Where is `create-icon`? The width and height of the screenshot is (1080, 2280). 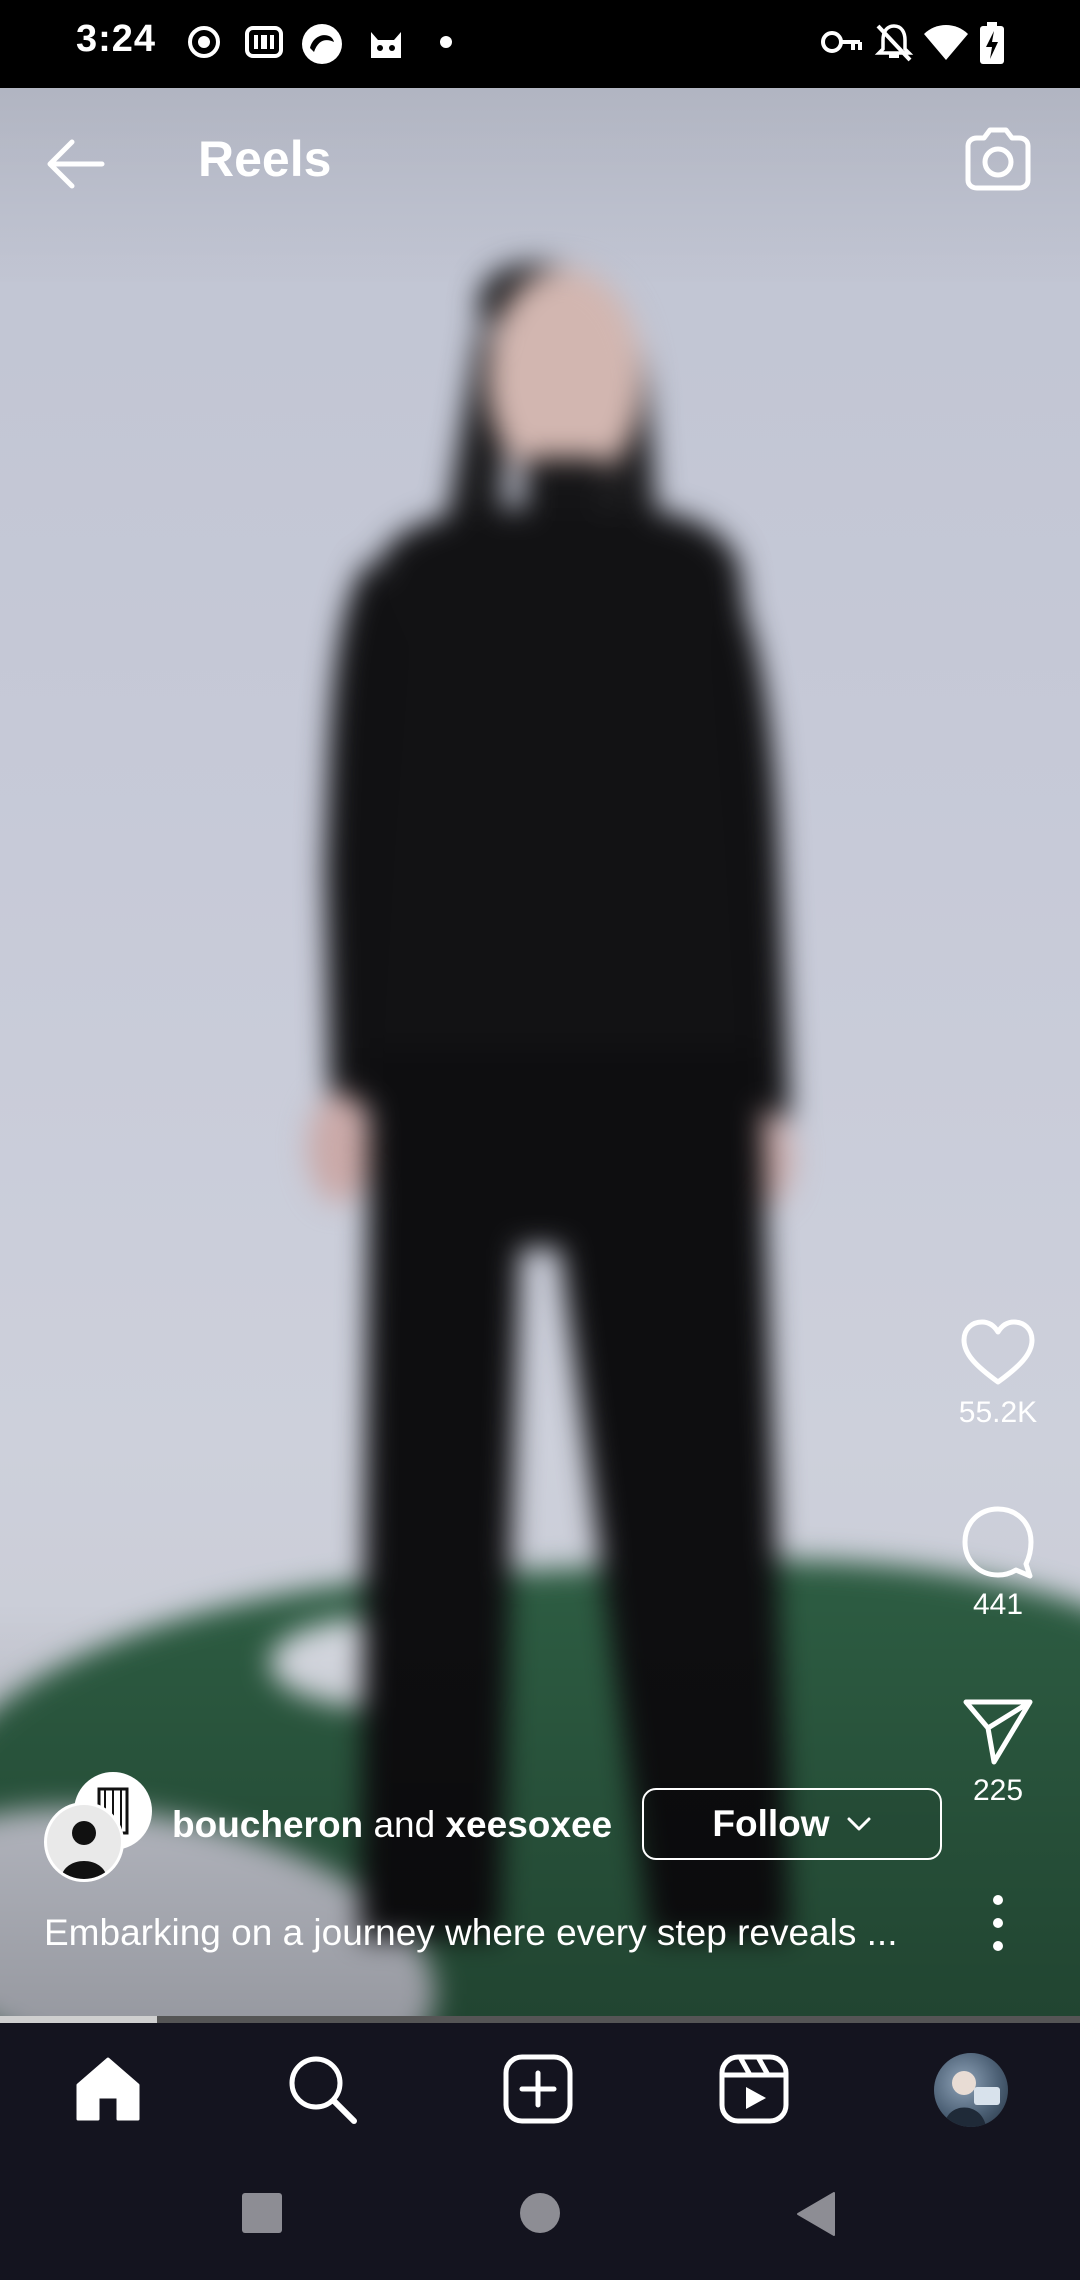 create-icon is located at coordinates (538, 2089).